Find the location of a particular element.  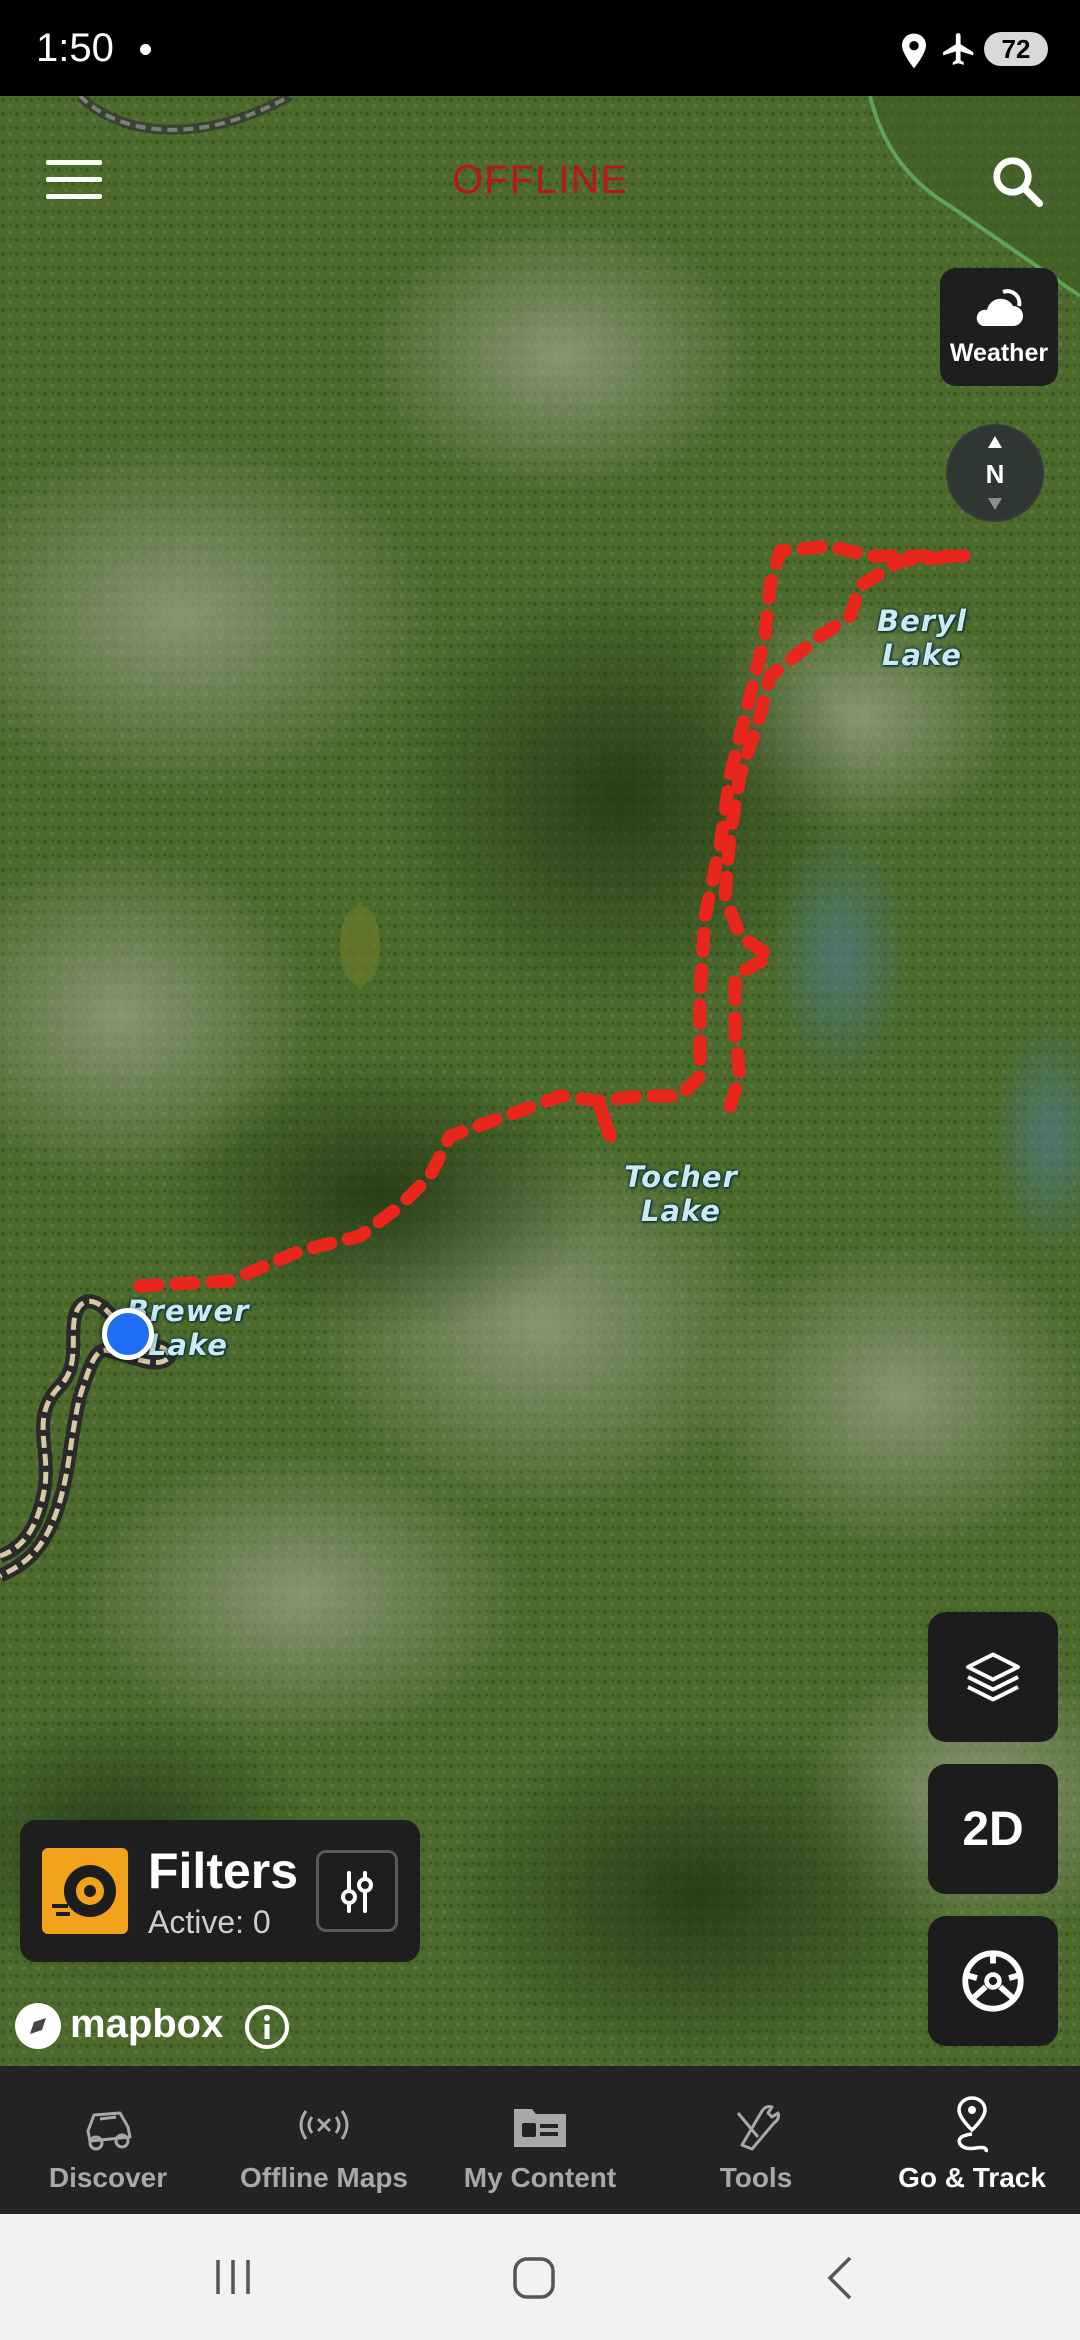

recenter-button is located at coordinates (993, 1981).